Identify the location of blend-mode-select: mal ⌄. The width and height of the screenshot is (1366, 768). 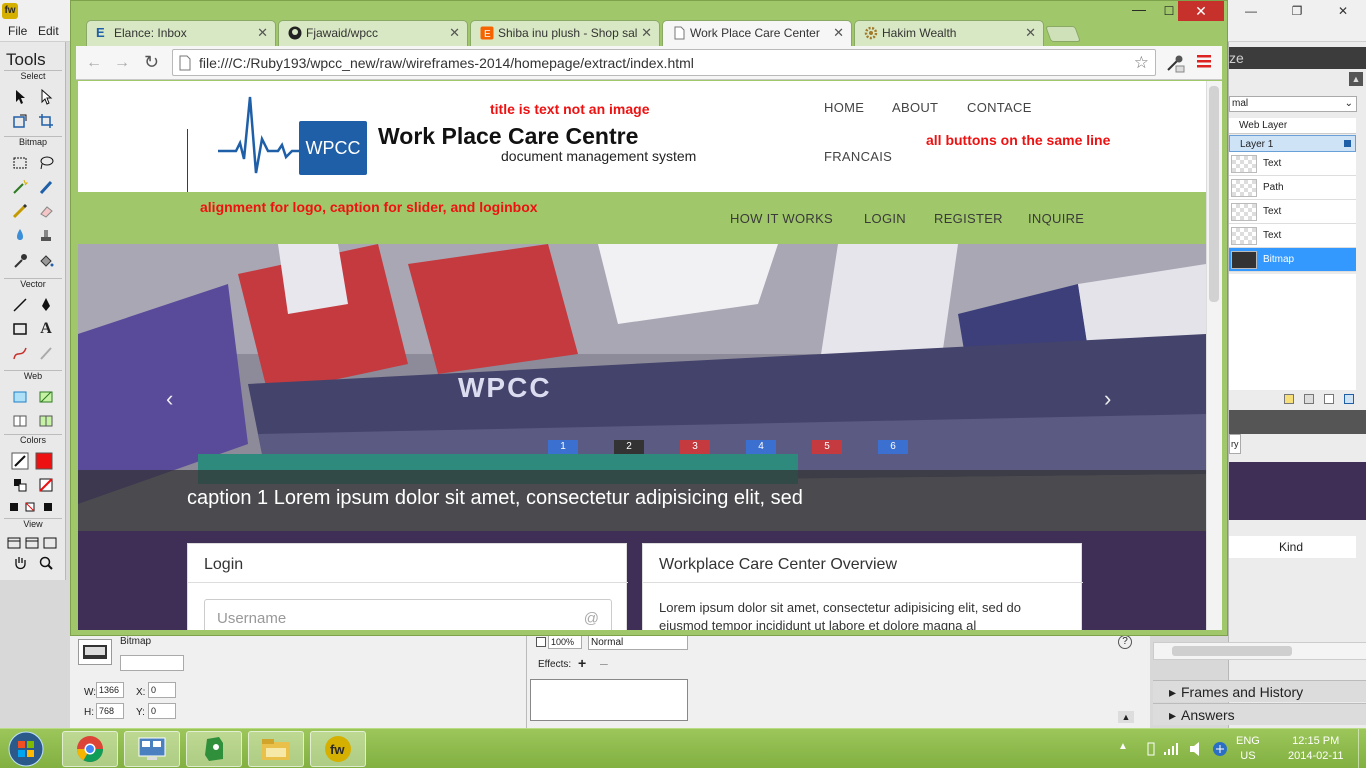
(1293, 104).